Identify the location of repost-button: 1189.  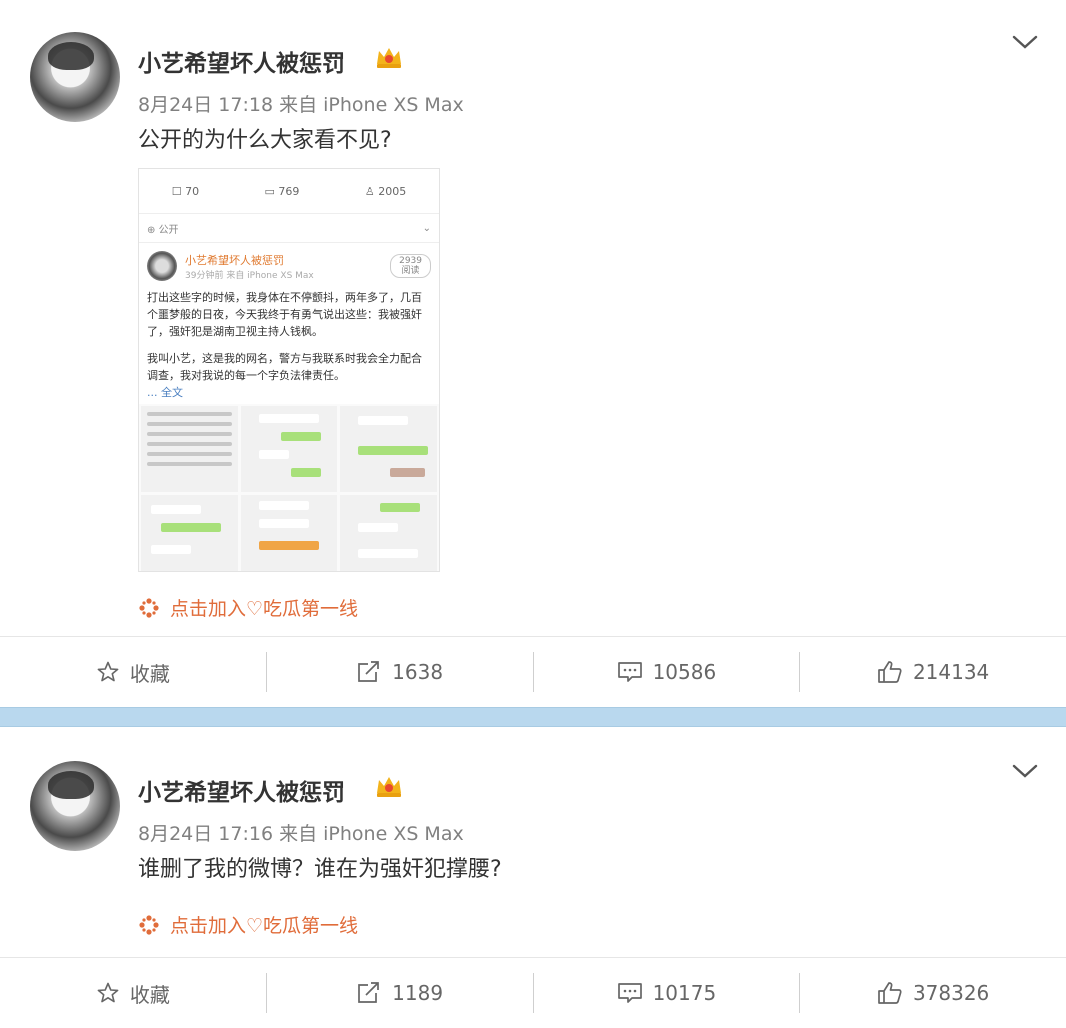
(400, 993).